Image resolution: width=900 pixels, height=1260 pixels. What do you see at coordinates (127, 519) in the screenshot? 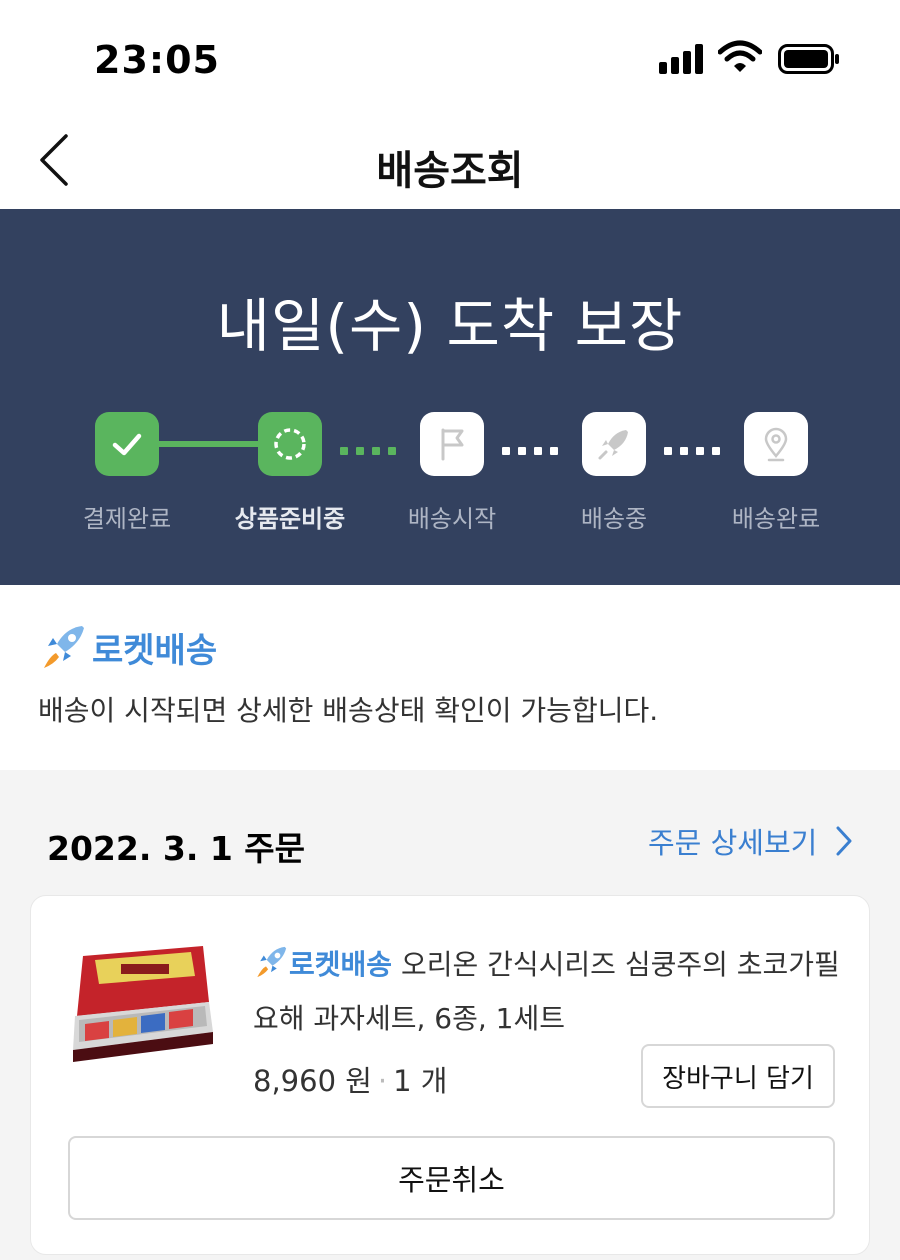
I see `step-label: 결제완료` at bounding box center [127, 519].